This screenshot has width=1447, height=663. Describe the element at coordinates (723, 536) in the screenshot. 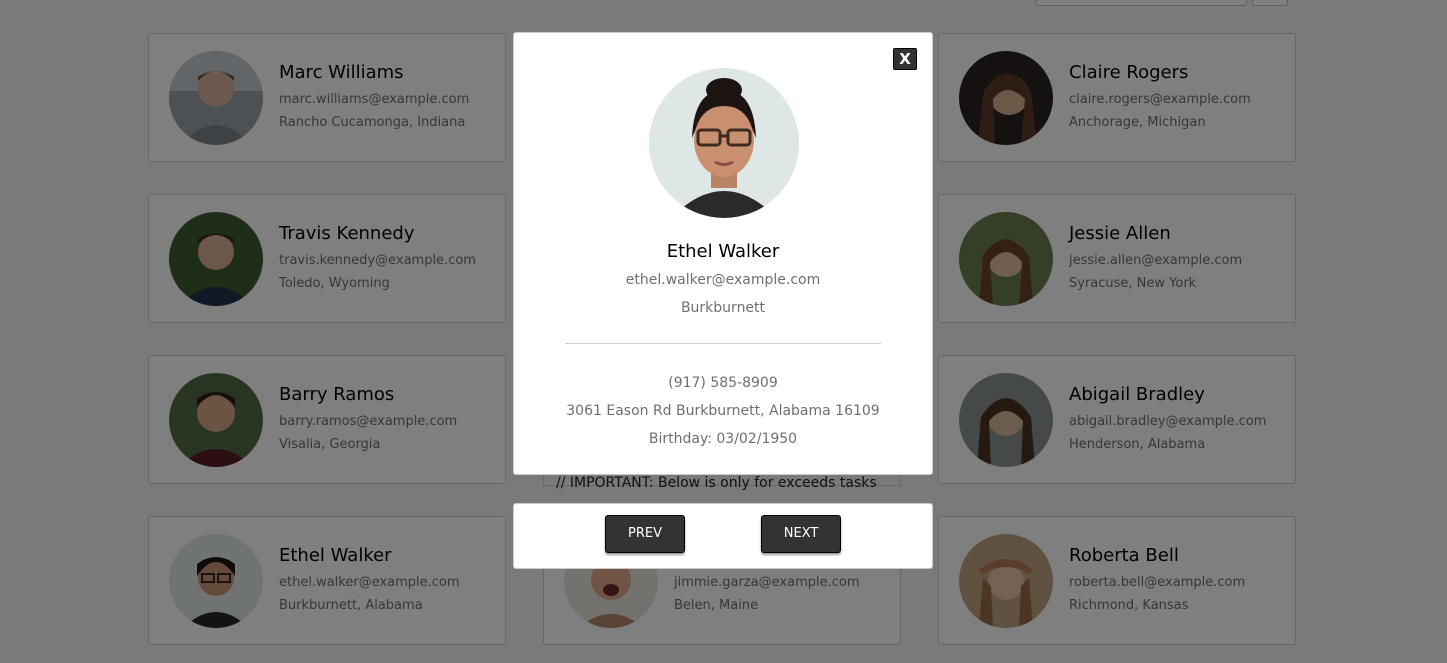

I see `modal-navigation: PREV NEXT` at that location.